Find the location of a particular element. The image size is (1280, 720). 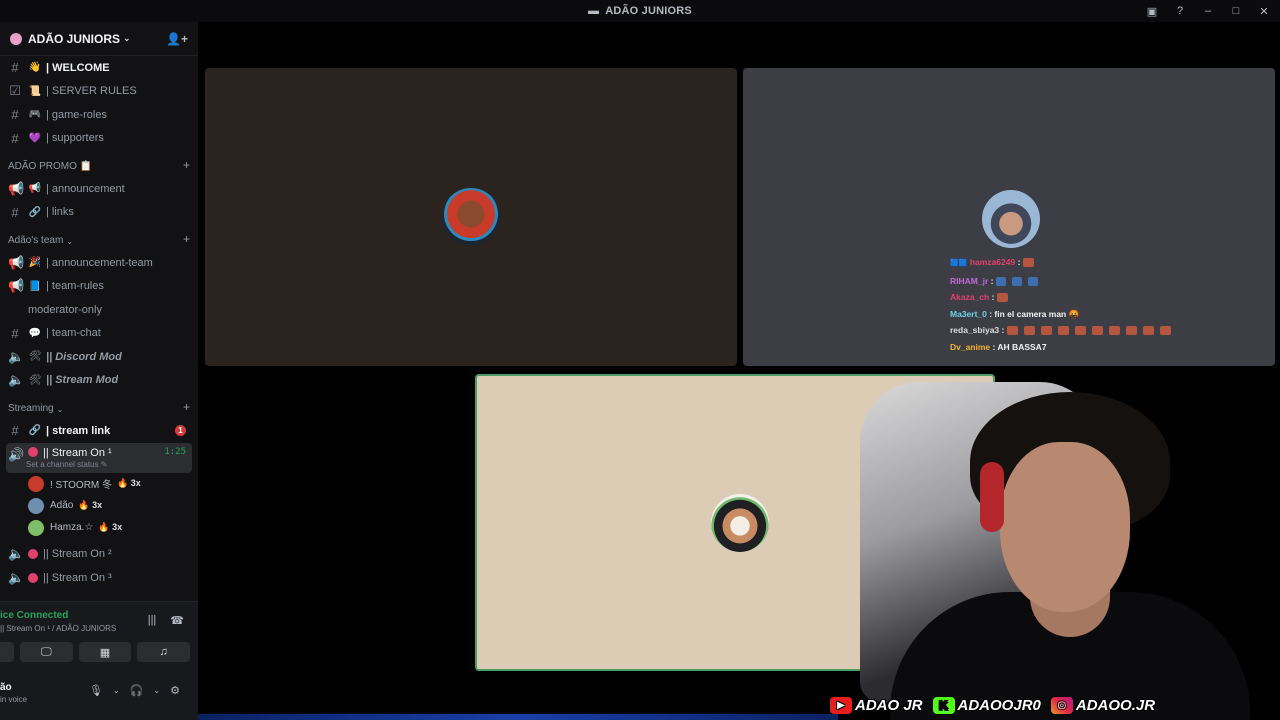

channel-label: | game-roles is located at coordinates (76, 114).